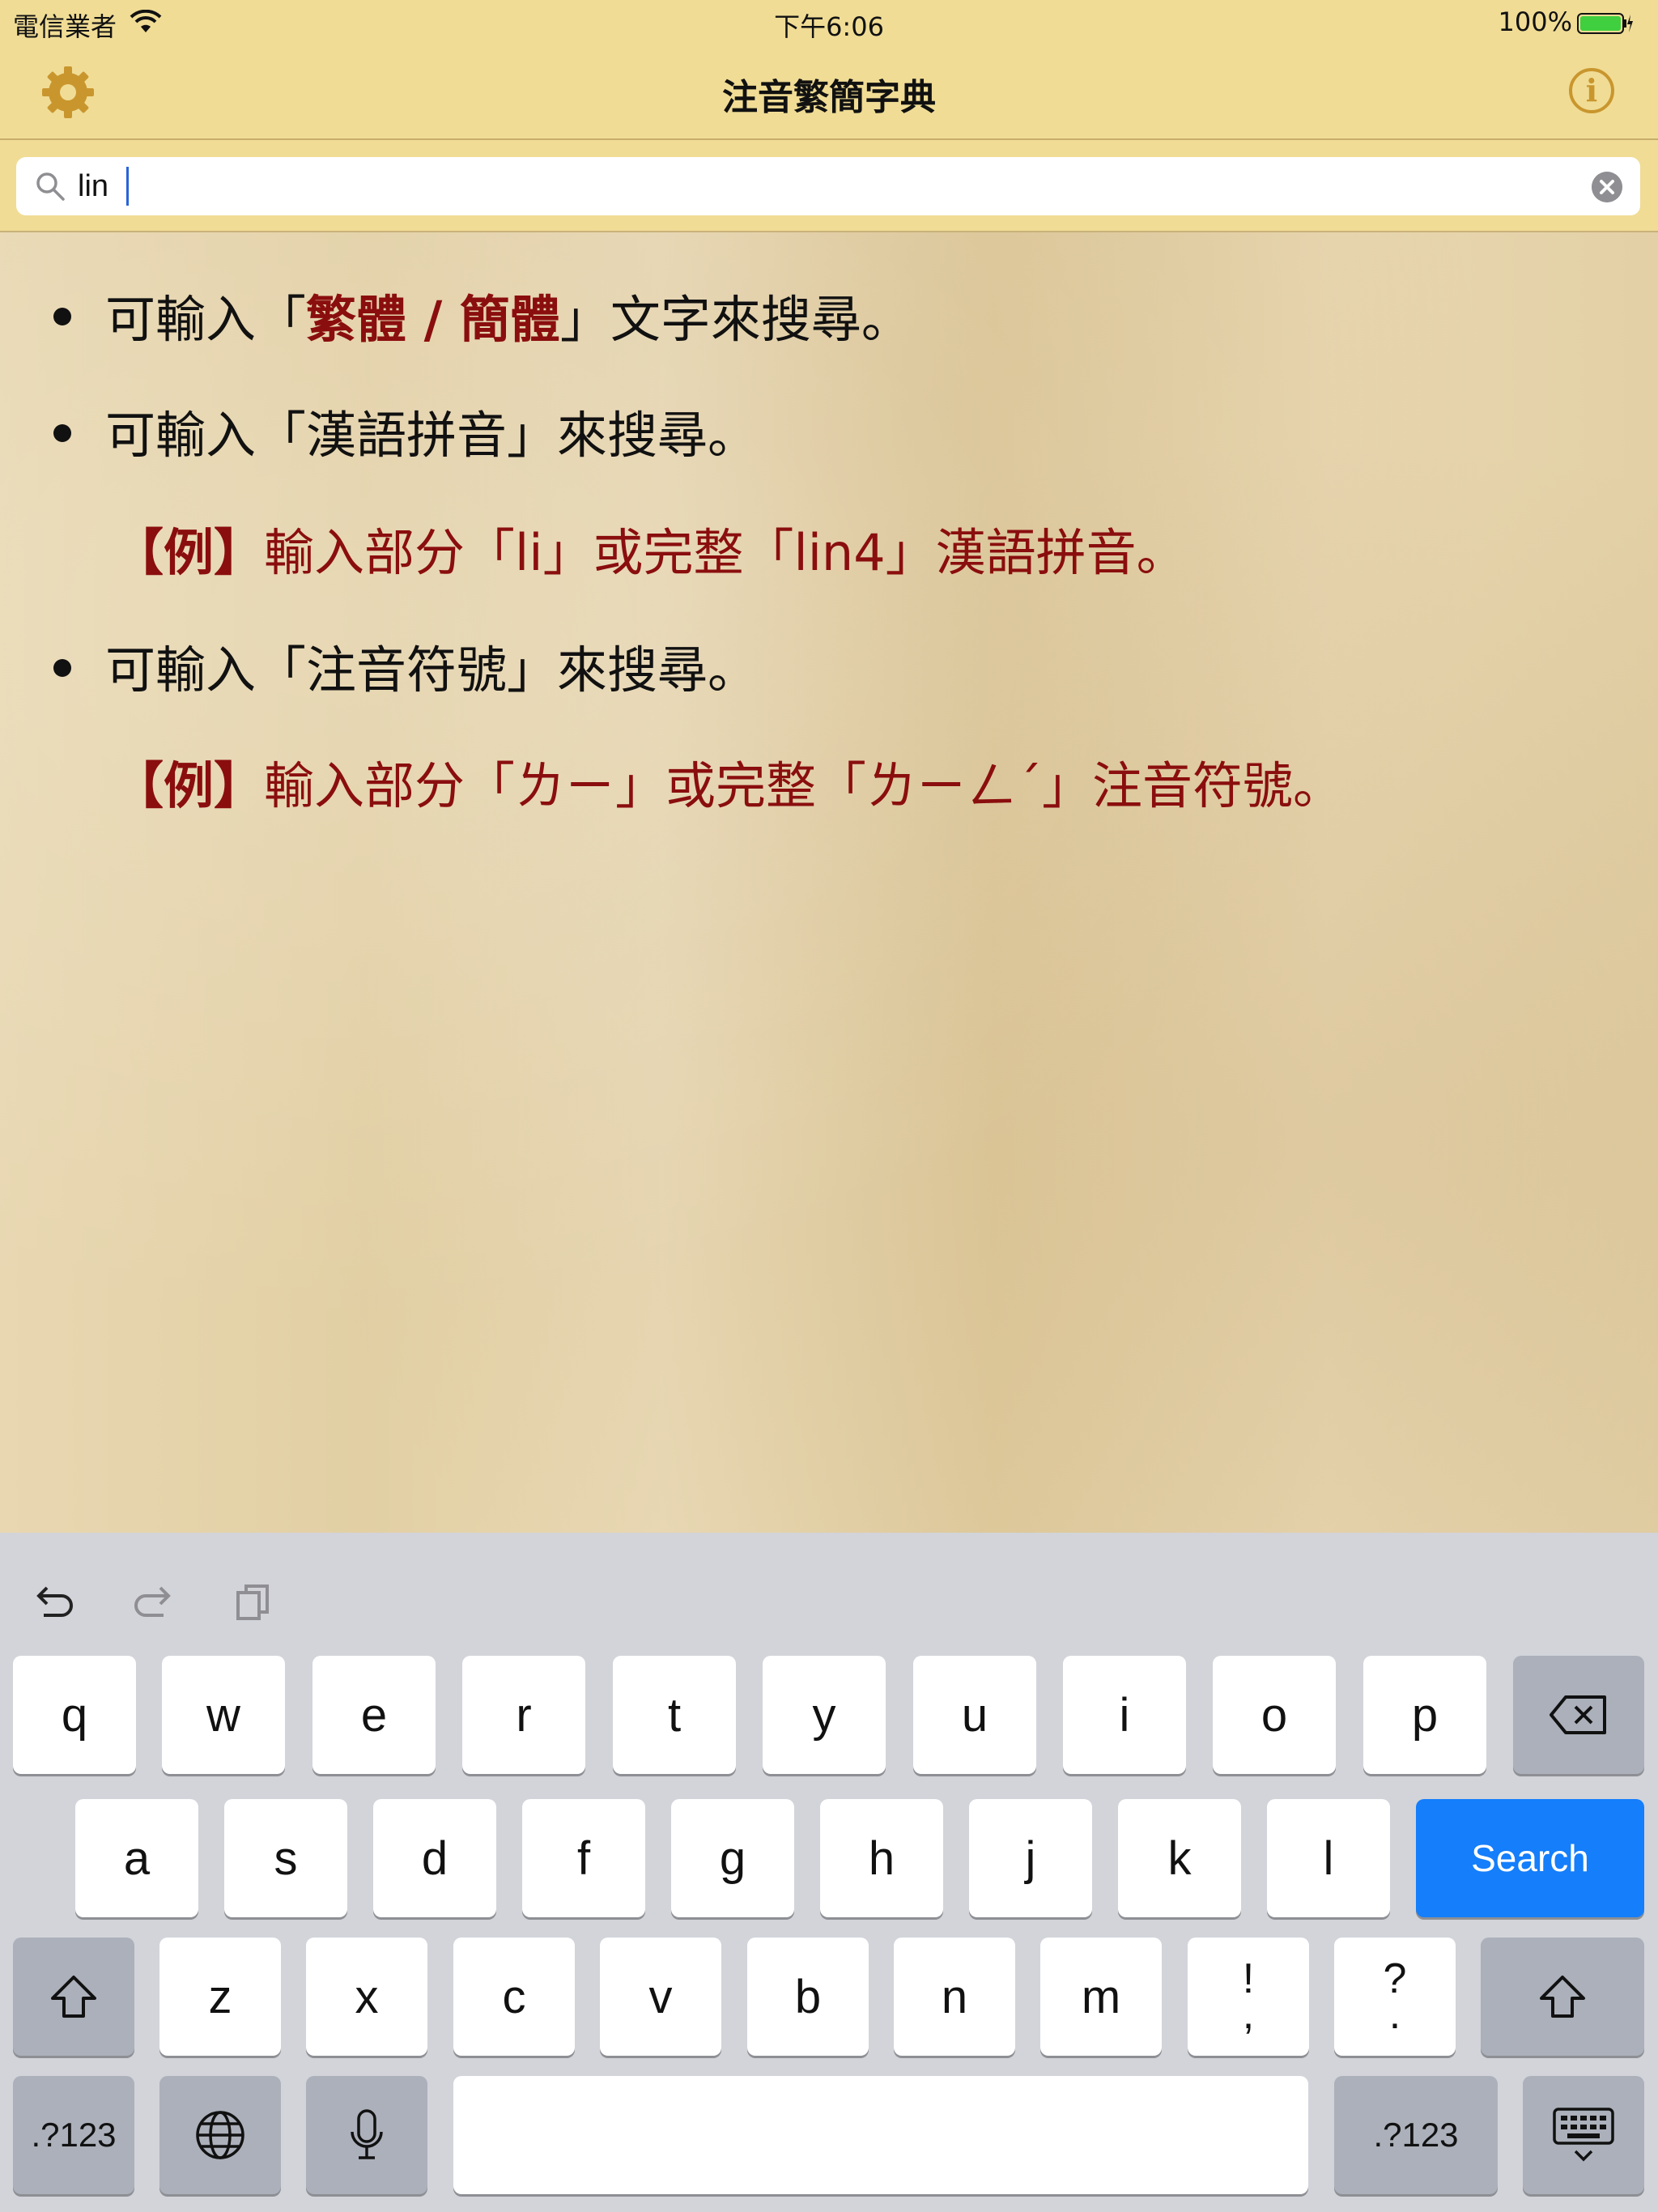  Describe the element at coordinates (732, 1858) in the screenshot. I see `key-g: g` at that location.